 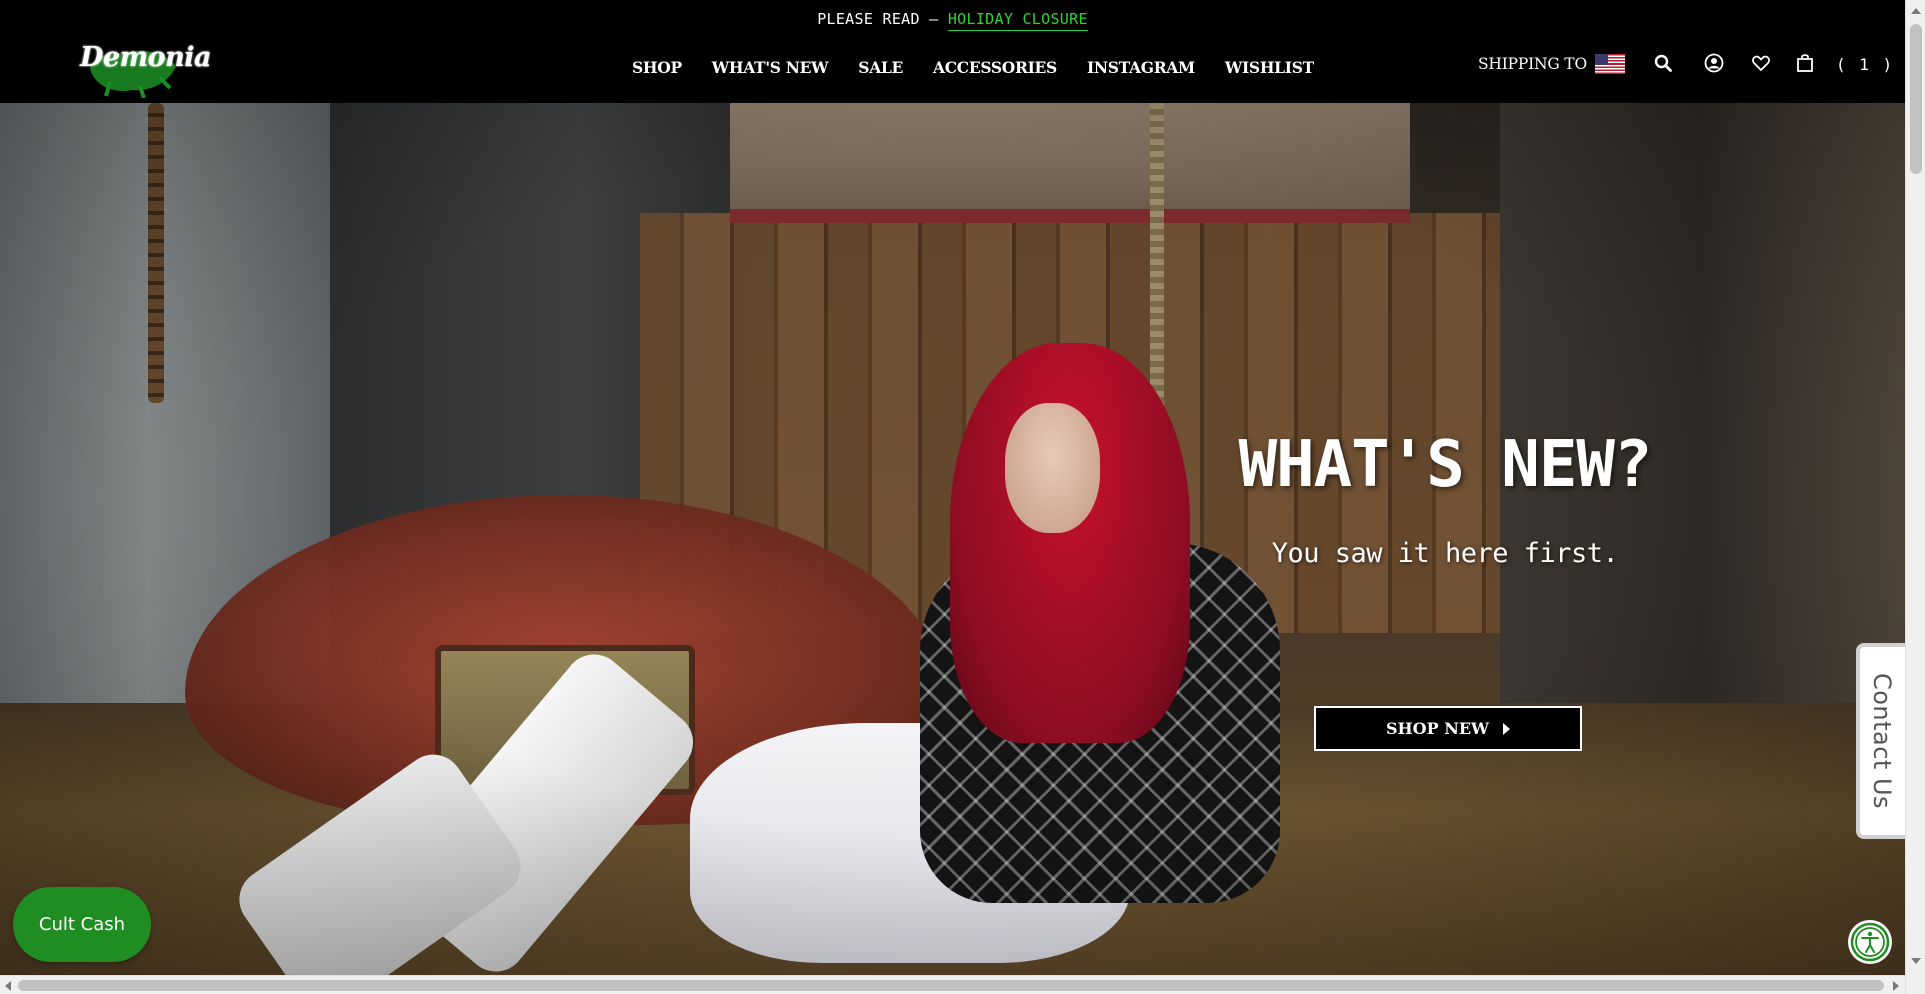 What do you see at coordinates (1896, 986) in the screenshot?
I see `scroll-right-icon` at bounding box center [1896, 986].